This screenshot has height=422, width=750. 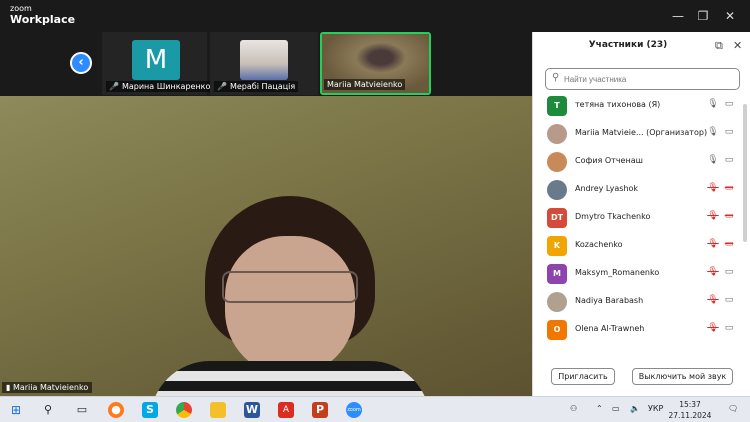 What do you see at coordinates (43, 19) in the screenshot?
I see `logo-line2: Workplace` at bounding box center [43, 19].